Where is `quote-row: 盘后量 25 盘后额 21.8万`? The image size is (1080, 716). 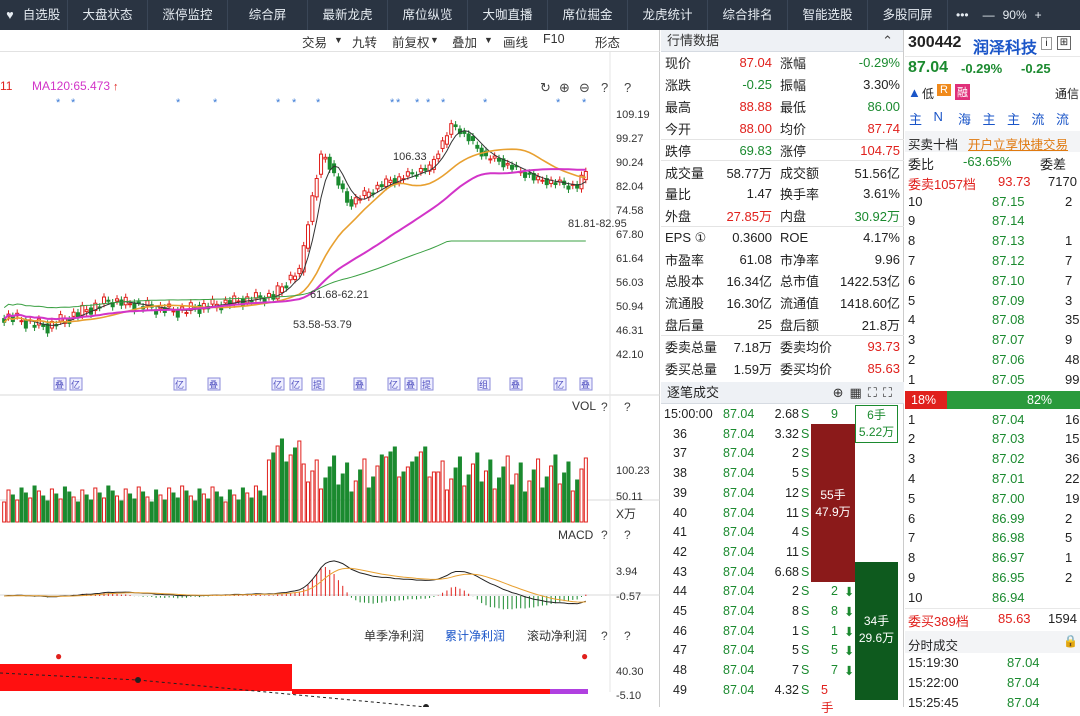
quote-row: 盘后量 25 盘后额 21.8万 is located at coordinates (782, 325).